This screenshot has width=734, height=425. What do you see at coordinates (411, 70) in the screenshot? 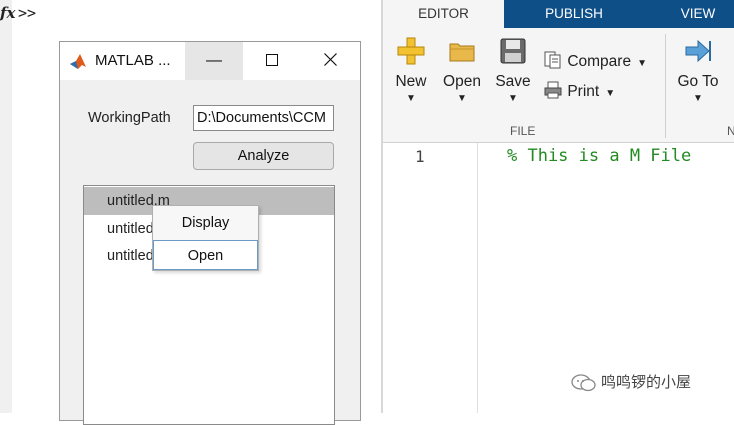
I see `new-button: New ▼` at bounding box center [411, 70].